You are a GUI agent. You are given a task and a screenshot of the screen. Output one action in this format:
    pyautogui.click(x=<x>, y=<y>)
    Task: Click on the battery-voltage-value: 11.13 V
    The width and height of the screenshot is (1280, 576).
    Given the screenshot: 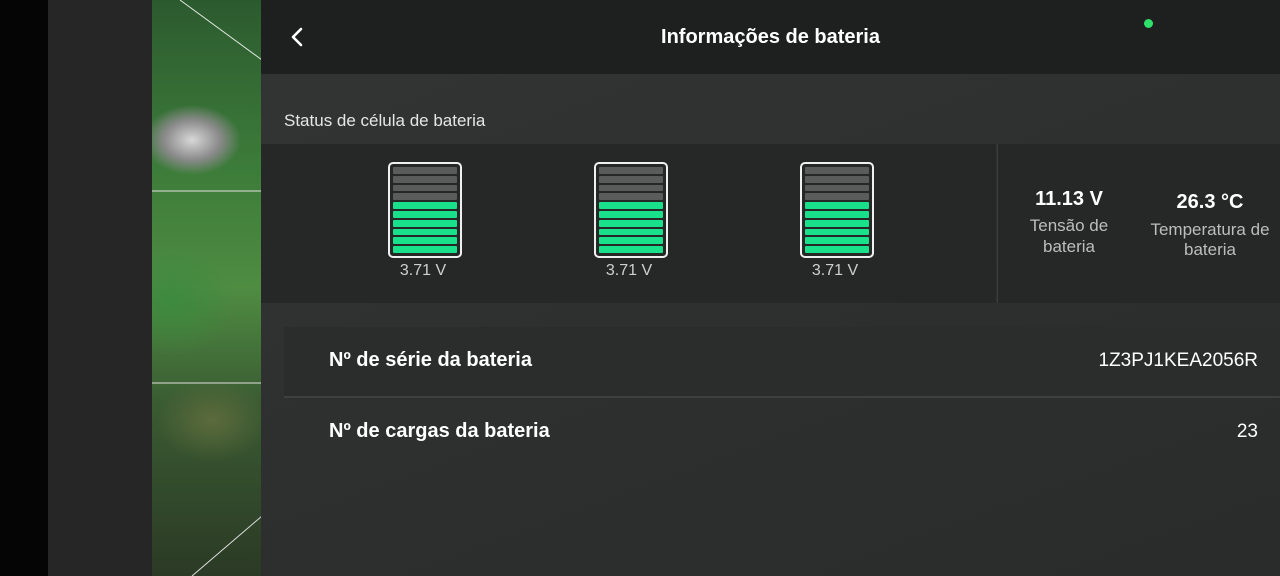 What is the action you would take?
    pyautogui.click(x=1069, y=199)
    